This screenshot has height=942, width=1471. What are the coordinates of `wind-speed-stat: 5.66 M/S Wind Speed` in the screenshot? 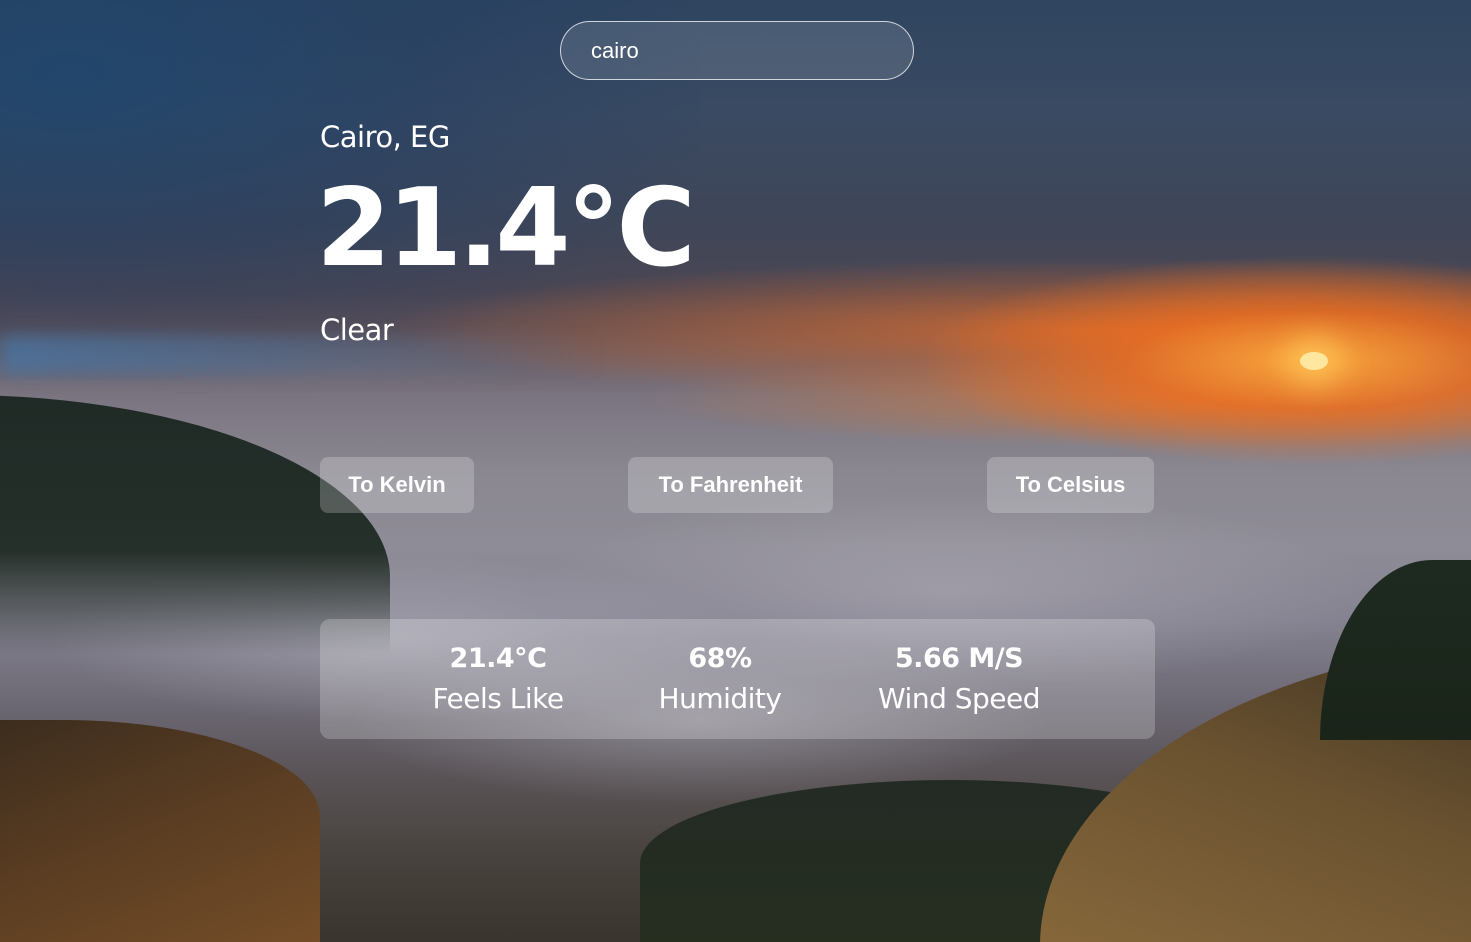 It's located at (959, 679).